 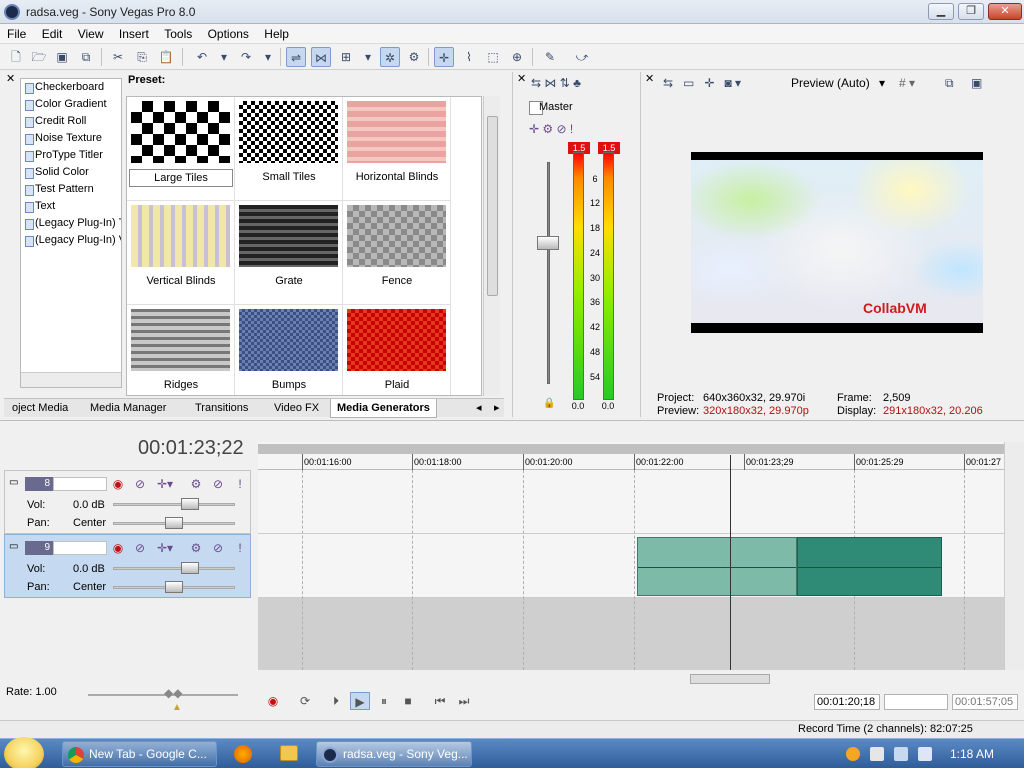 I want to click on menu-insert: Insert, so click(x=134, y=34).